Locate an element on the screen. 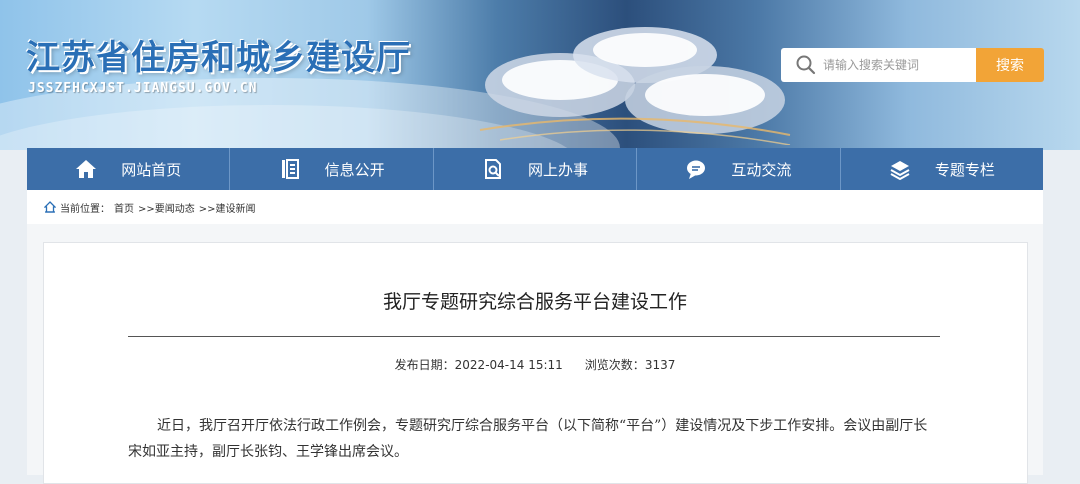 Image resolution: width=1080 pixels, height=484 pixels. nav-item-online-services: 网上办事 is located at coordinates (536, 169).